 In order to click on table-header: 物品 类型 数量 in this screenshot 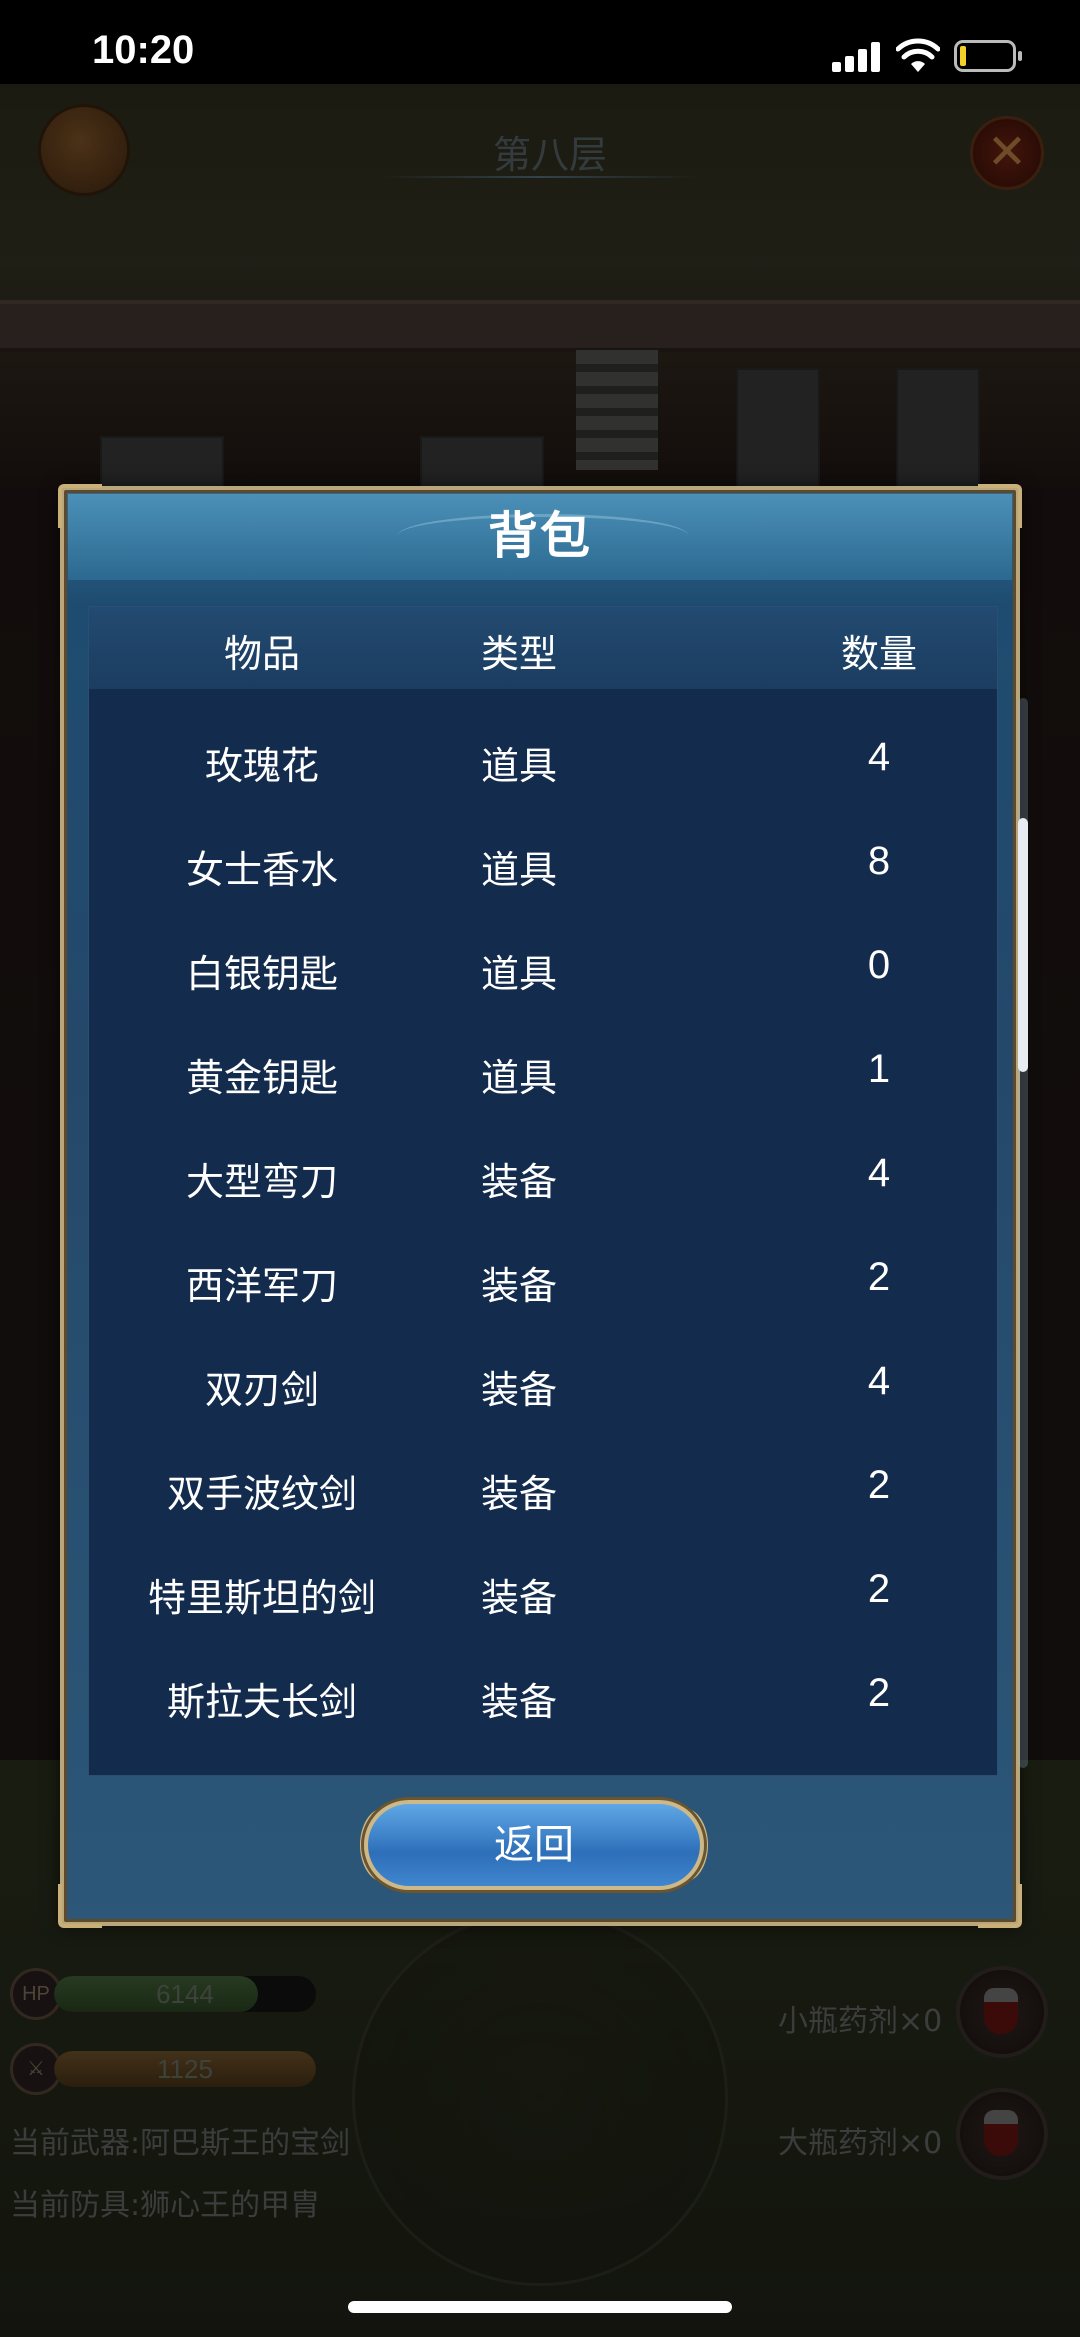, I will do `click(543, 648)`.